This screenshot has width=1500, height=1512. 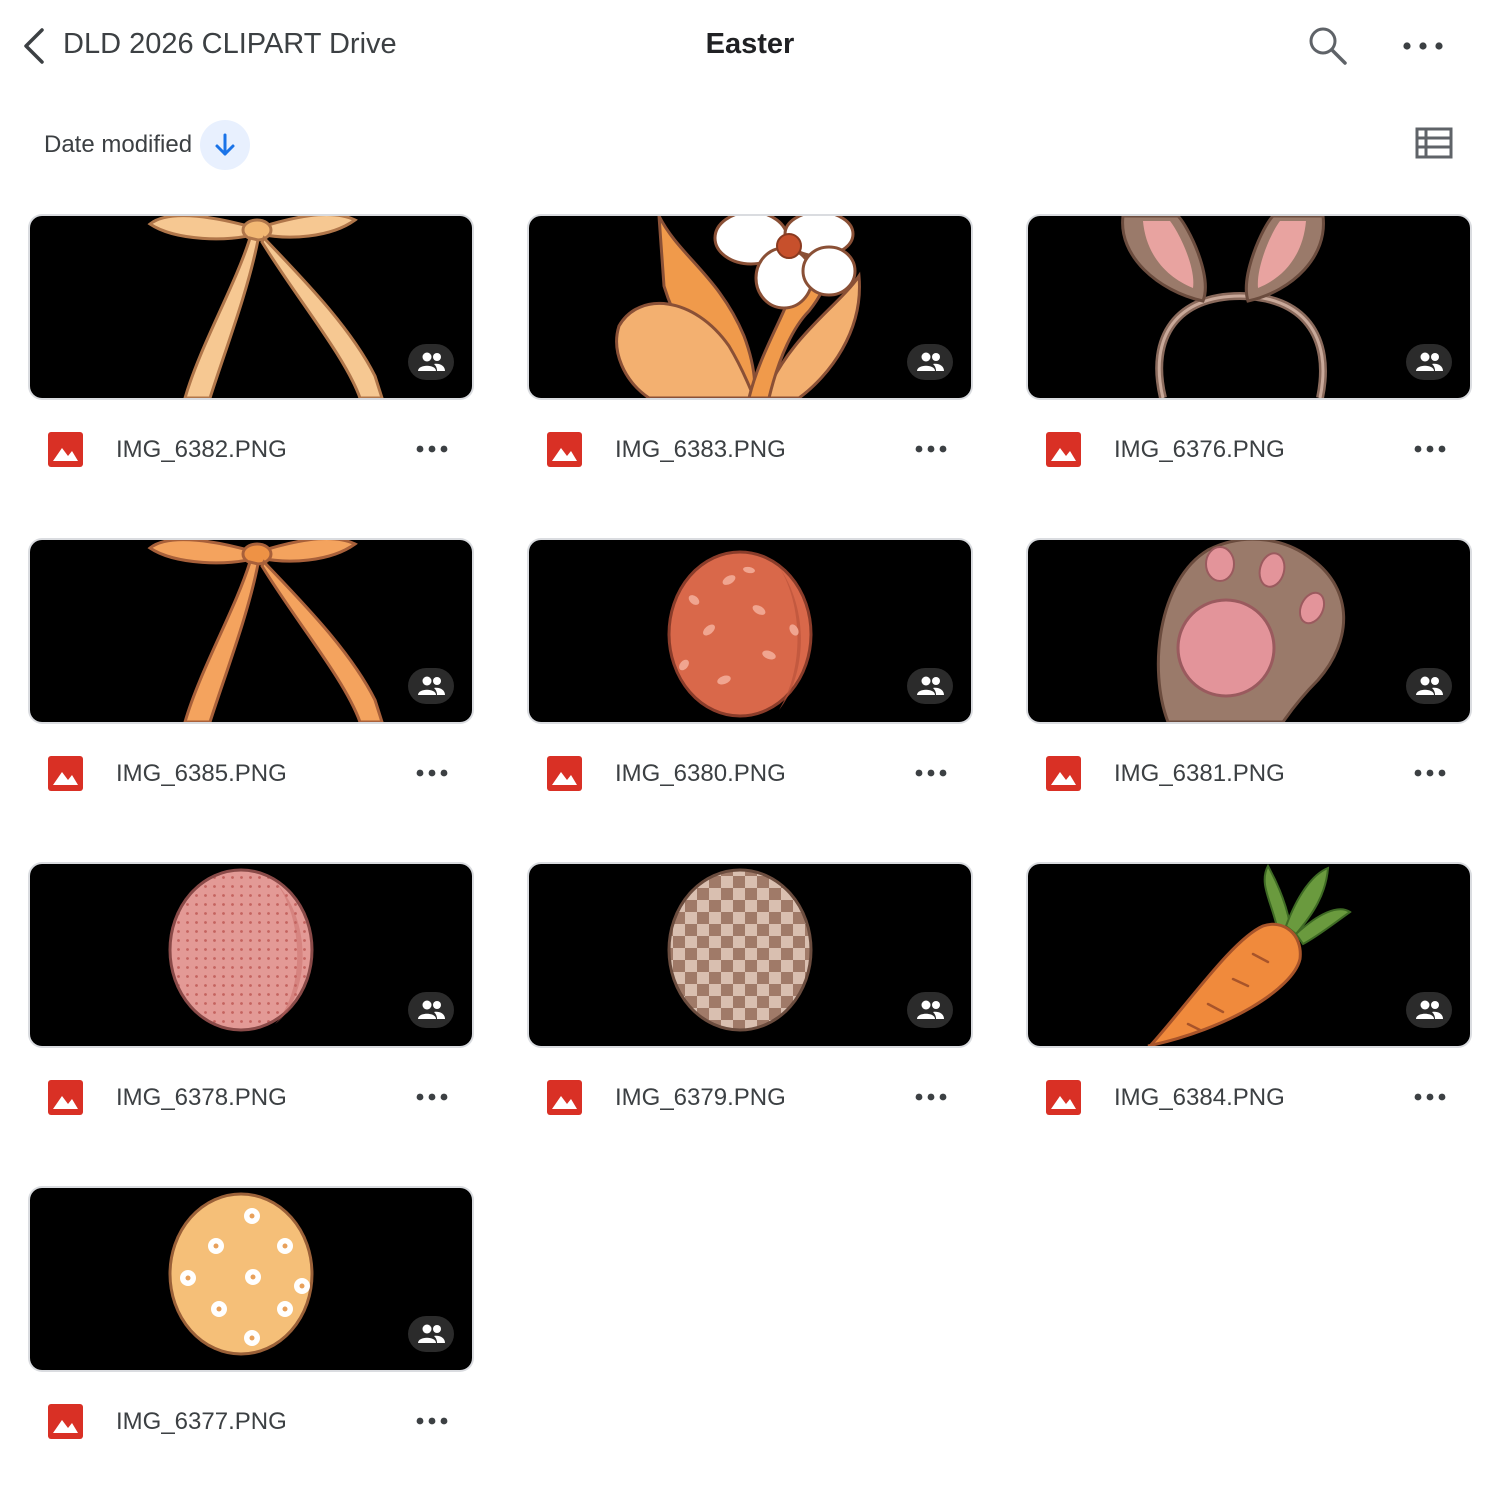 I want to click on file-row: IMG_6378.PNG, so click(x=251, y=1097).